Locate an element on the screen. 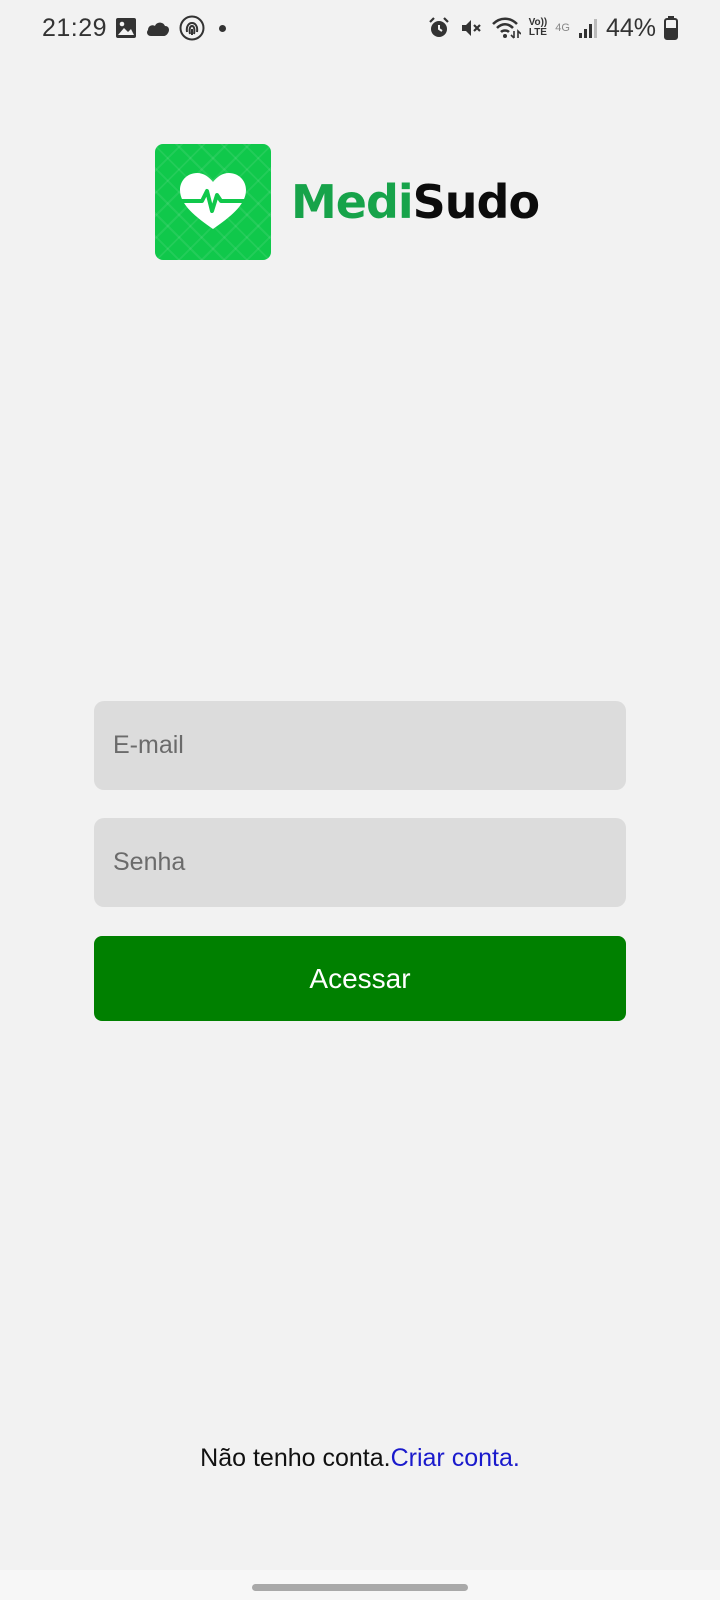 The width and height of the screenshot is (720, 1600). volte-icon: Vo)) LTE is located at coordinates (538, 28).